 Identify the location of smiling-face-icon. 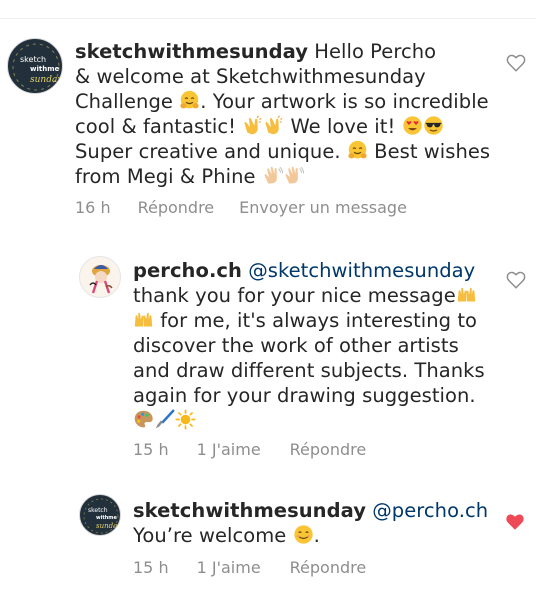
(303, 534).